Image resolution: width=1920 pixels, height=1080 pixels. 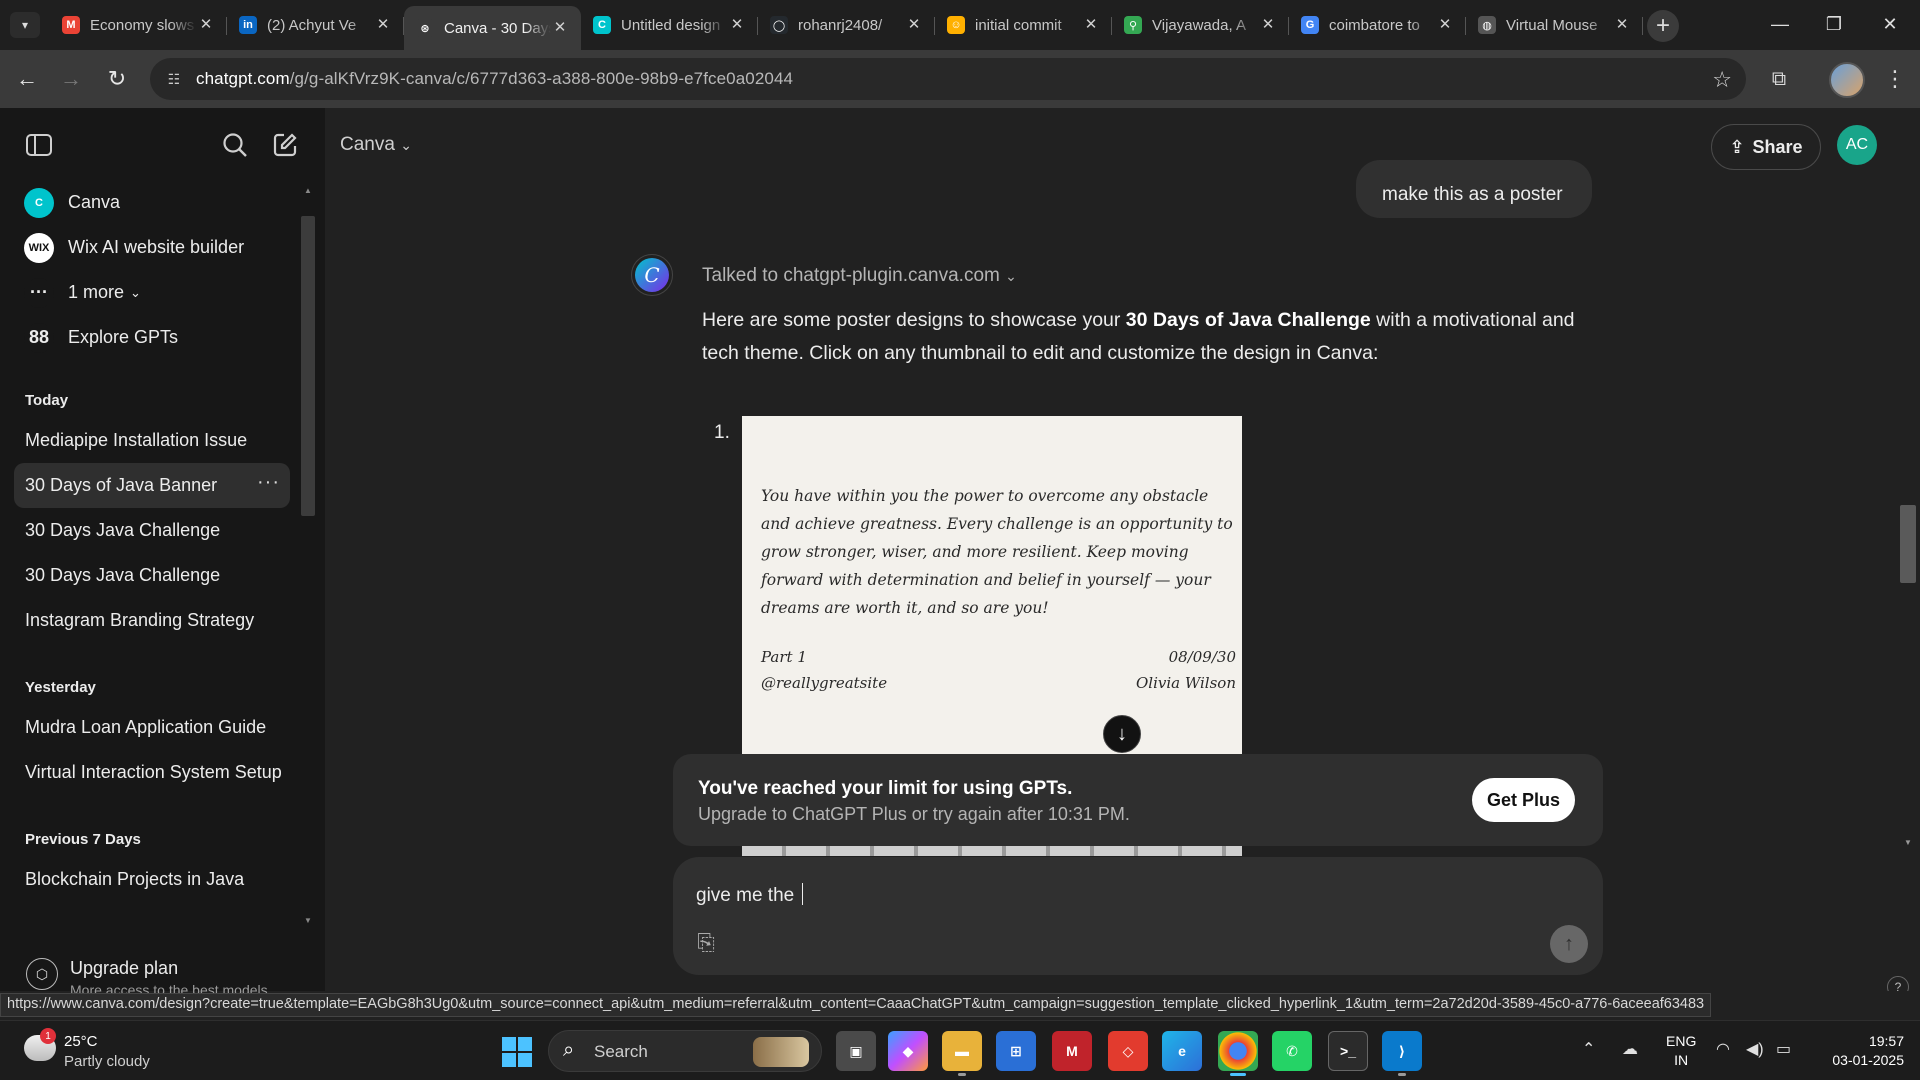 What do you see at coordinates (152, 440) in the screenshot?
I see `sidebar-chat-item: Mediapipe Installation Issue` at bounding box center [152, 440].